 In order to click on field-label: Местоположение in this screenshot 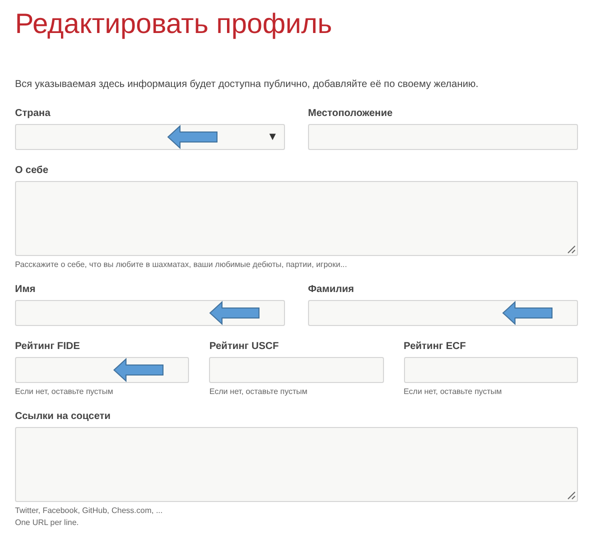, I will do `click(350, 113)`.